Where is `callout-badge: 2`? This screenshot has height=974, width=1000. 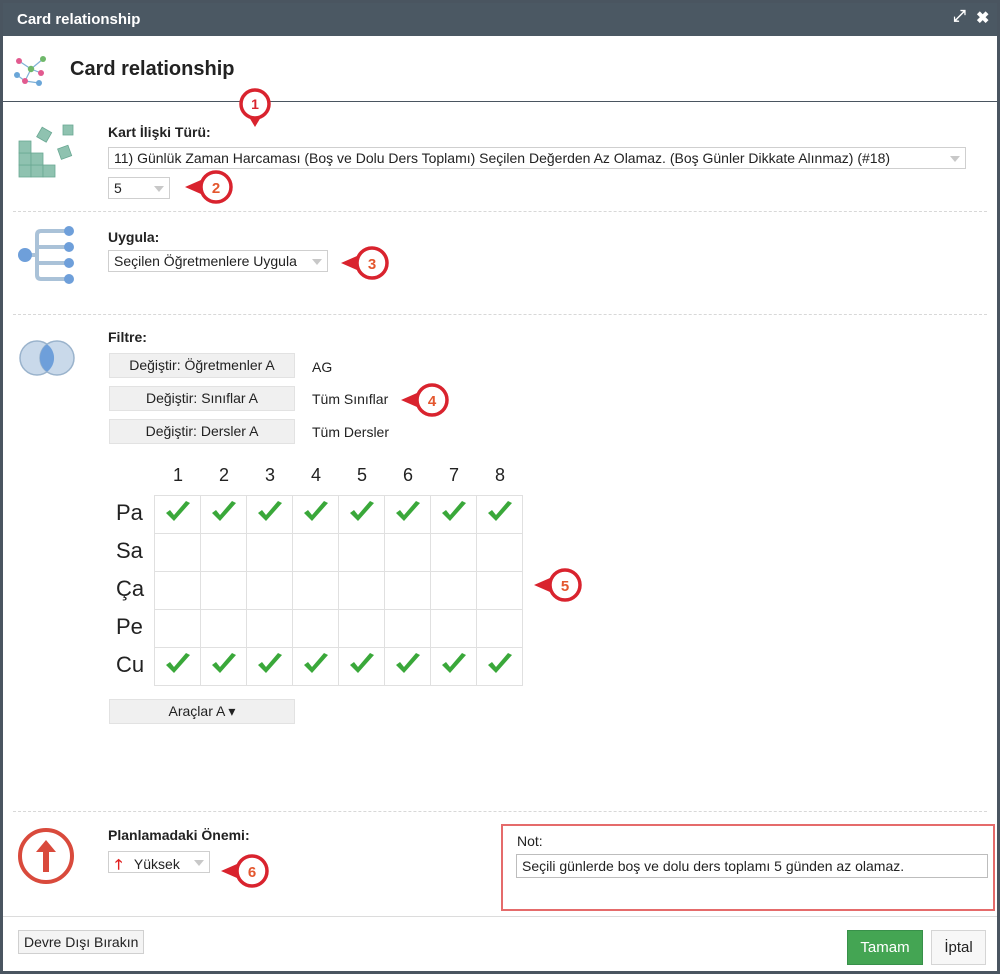 callout-badge: 2 is located at coordinates (209, 187).